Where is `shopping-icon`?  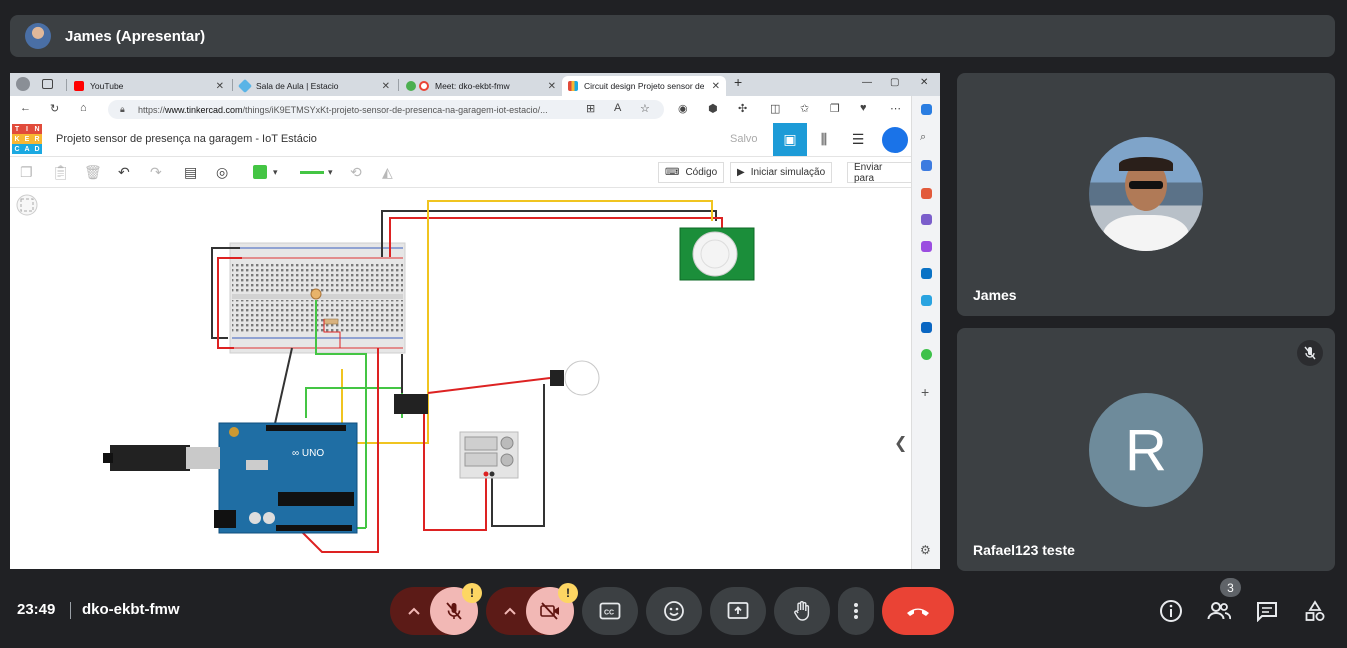 shopping-icon is located at coordinates (926, 165).